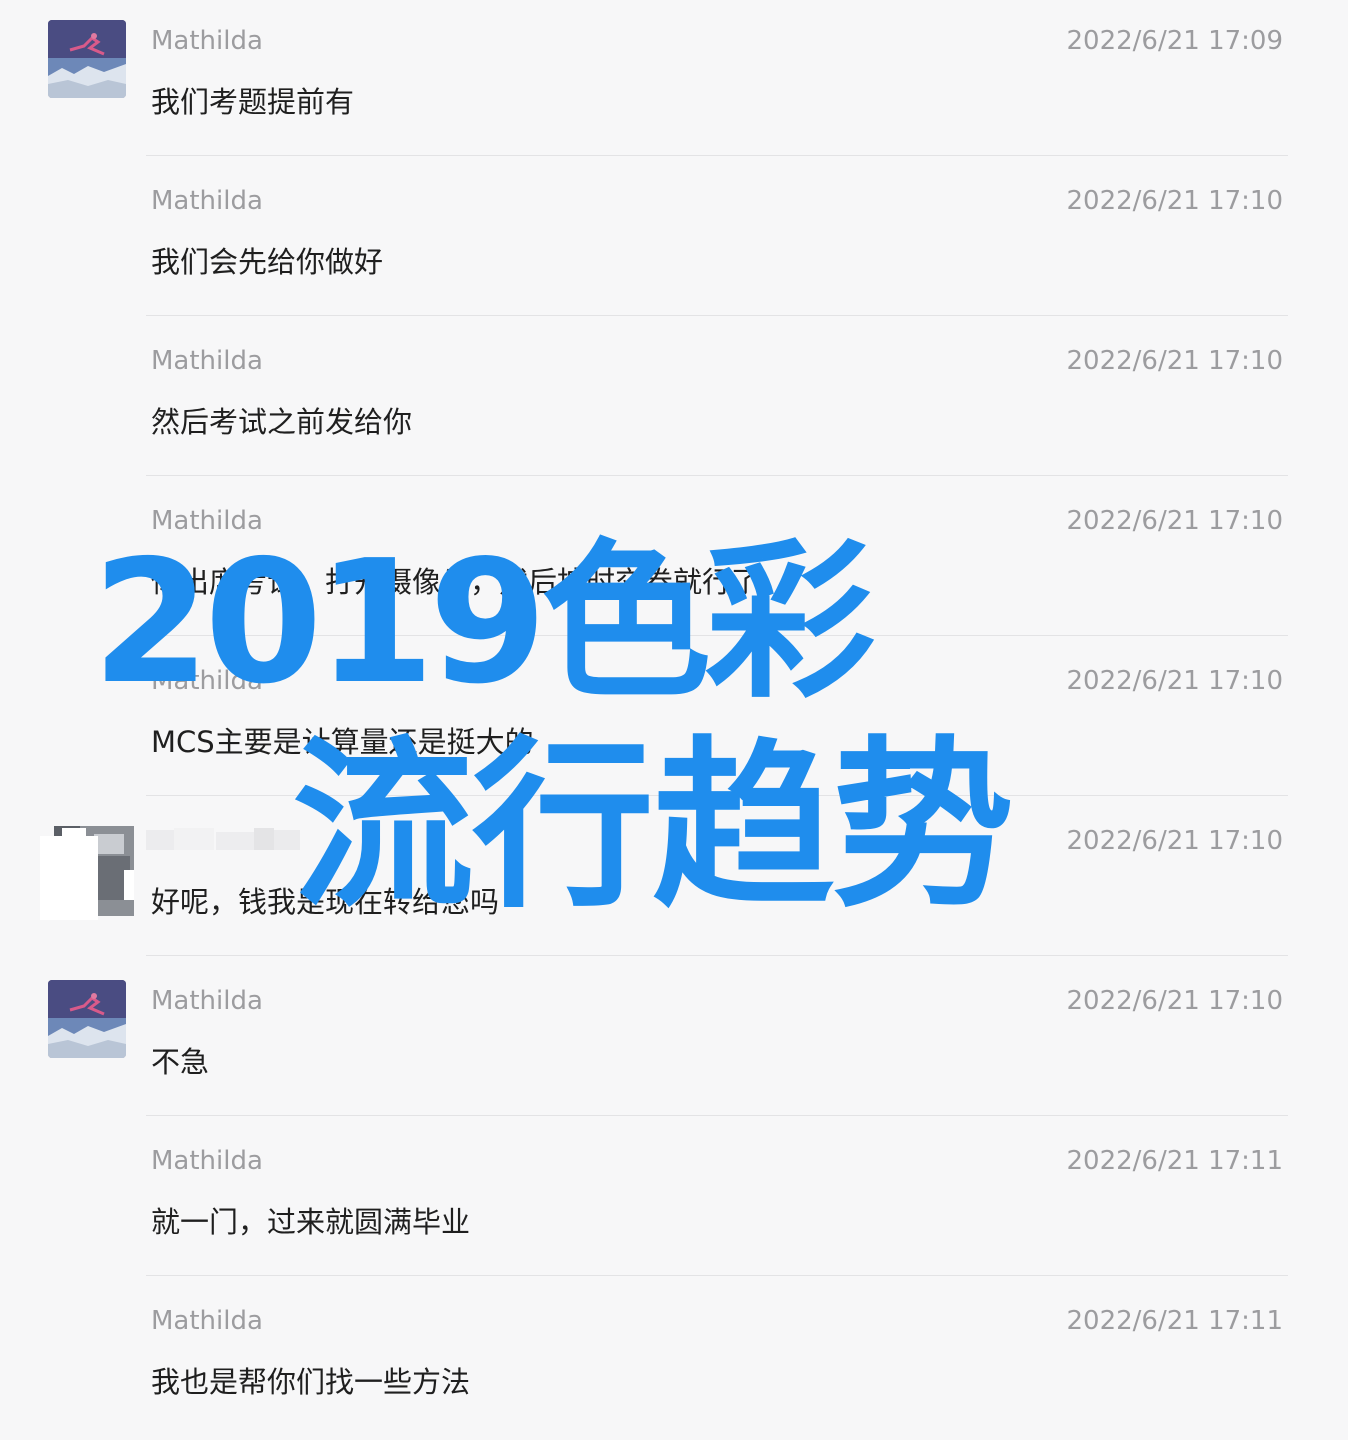  Describe the element at coordinates (674, 1360) in the screenshot. I see `message-item: Mathilda 2022/6/21 17:11 我也是帮你们找一些方法` at that location.